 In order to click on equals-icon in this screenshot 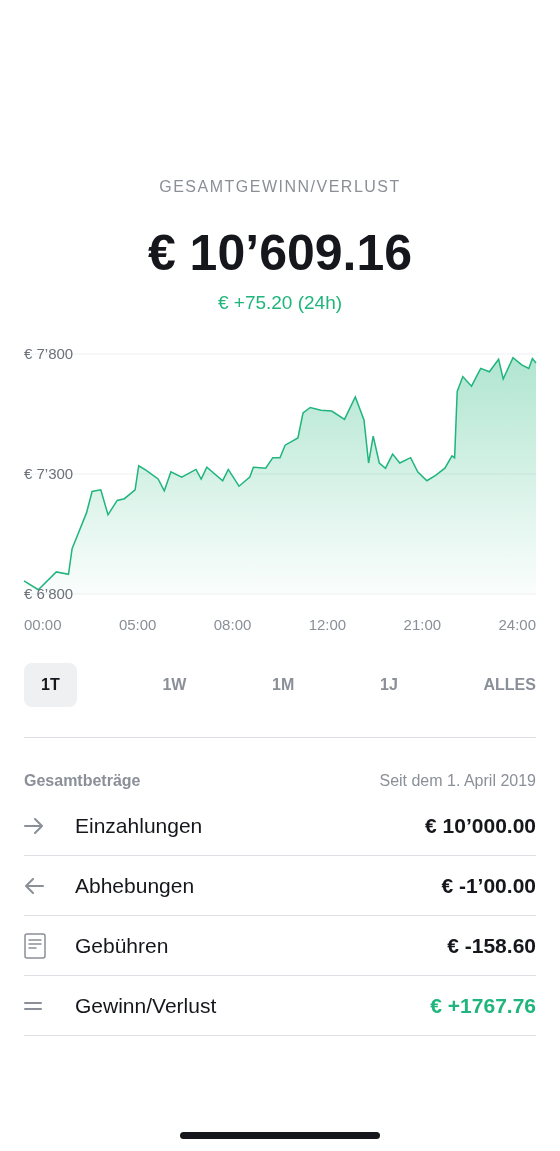, I will do `click(33, 1005)`.